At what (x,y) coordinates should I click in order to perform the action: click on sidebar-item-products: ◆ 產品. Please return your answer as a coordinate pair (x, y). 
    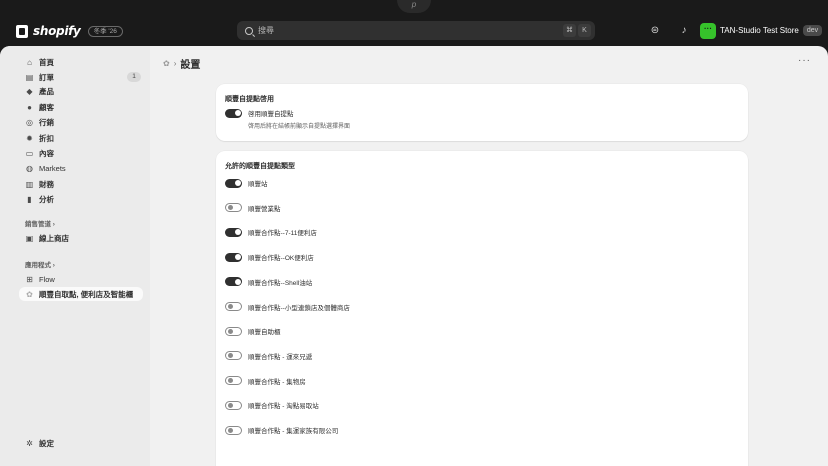
    Looking at the image, I should click on (39, 91).